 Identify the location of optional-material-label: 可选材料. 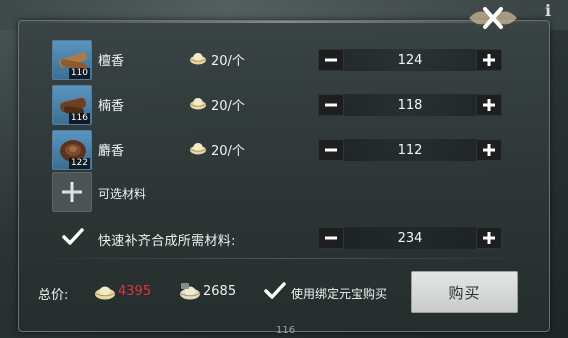
(122, 194).